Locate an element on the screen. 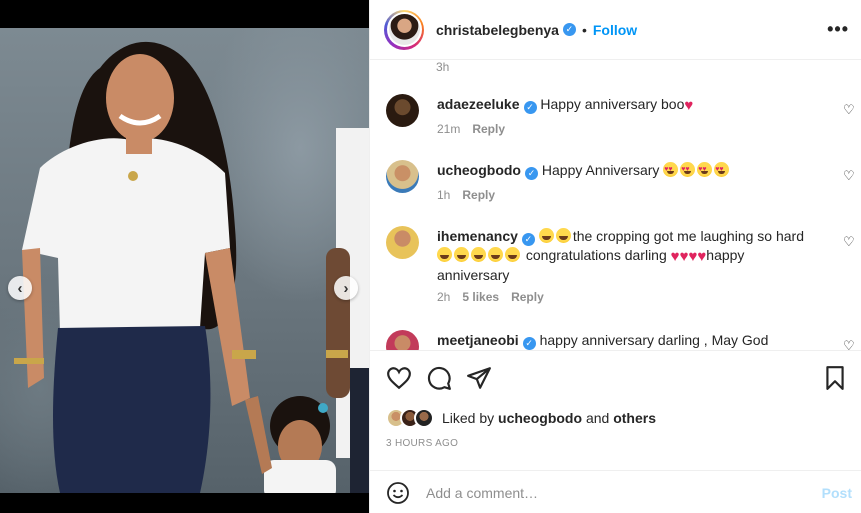 The image size is (861, 513). woman-pendant is located at coordinates (133, 176).